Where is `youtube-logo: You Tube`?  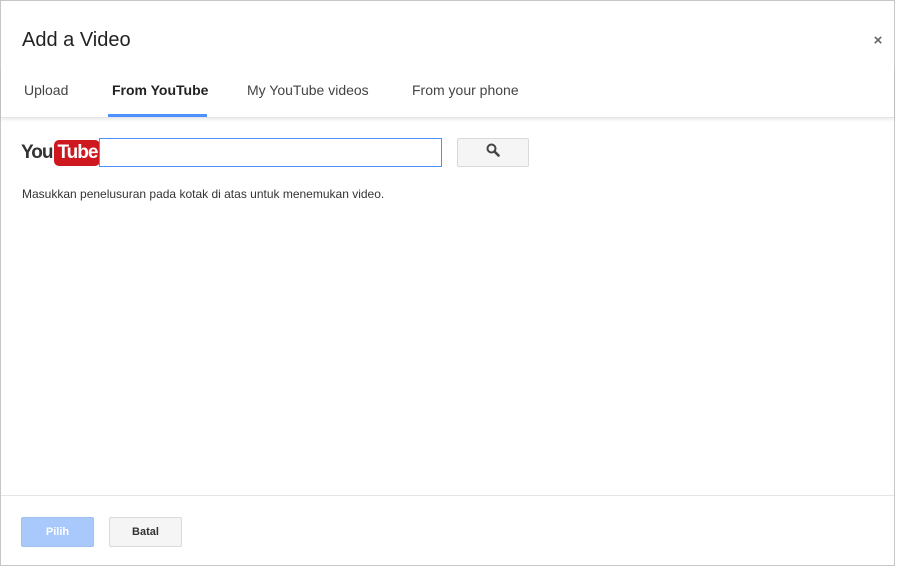
youtube-logo: You Tube is located at coordinates (61, 153).